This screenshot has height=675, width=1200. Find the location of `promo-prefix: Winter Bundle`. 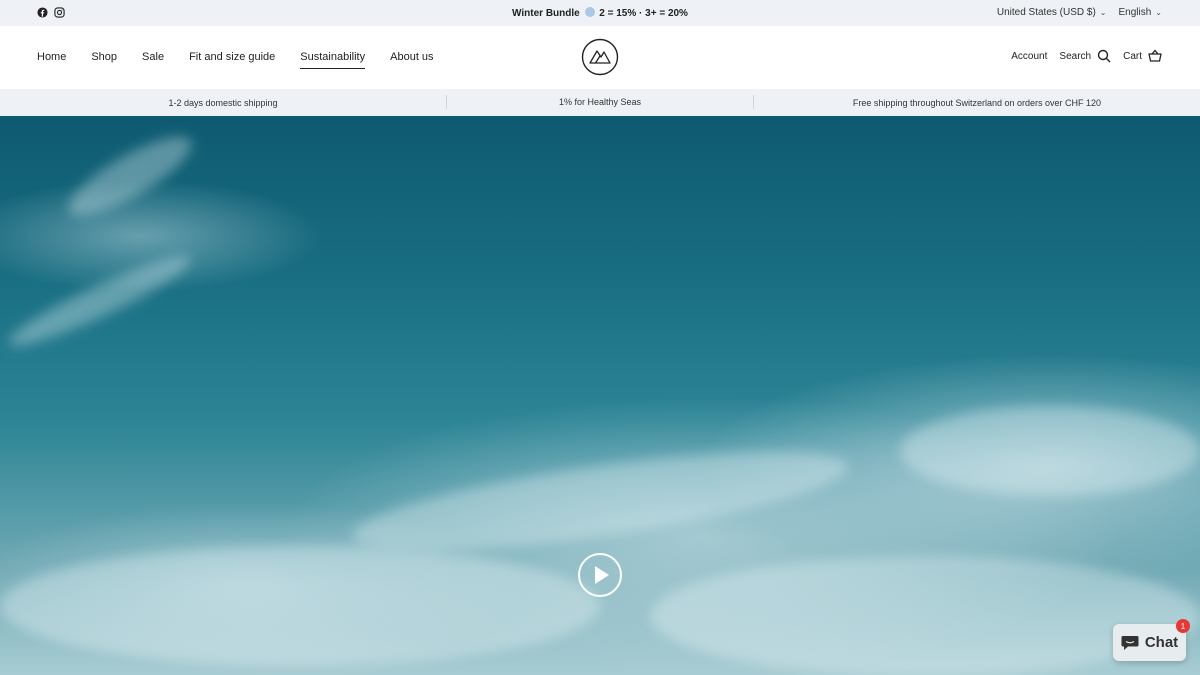

promo-prefix: Winter Bundle is located at coordinates (546, 13).